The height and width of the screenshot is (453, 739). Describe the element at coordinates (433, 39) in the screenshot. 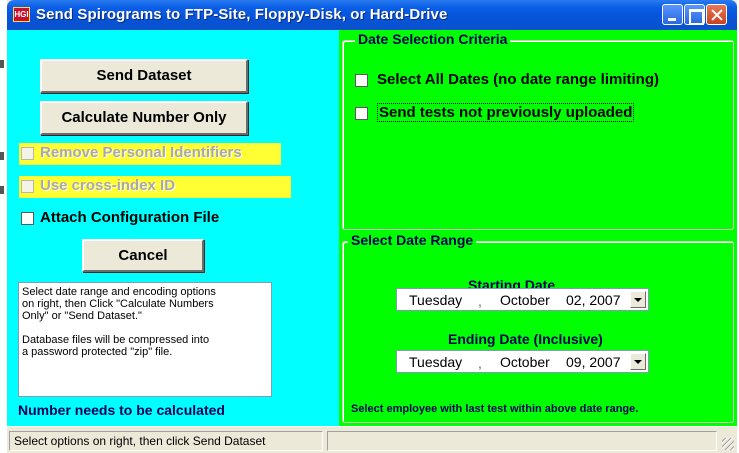

I see `group-title: Date Selection Criteria` at that location.